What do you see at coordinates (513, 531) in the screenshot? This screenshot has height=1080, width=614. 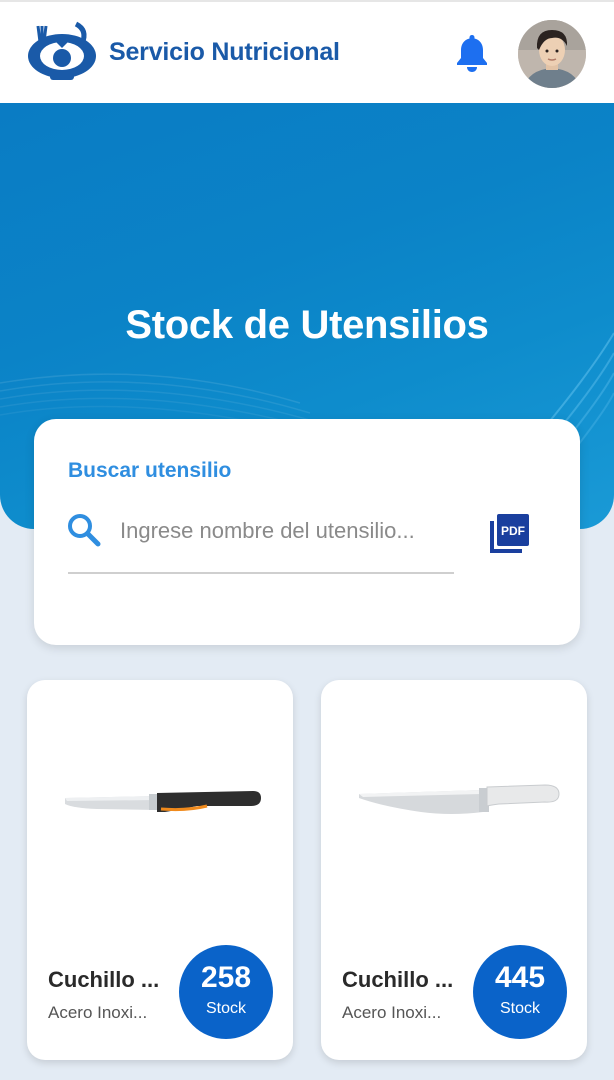 I see `pdf-icon-text: PDF` at bounding box center [513, 531].